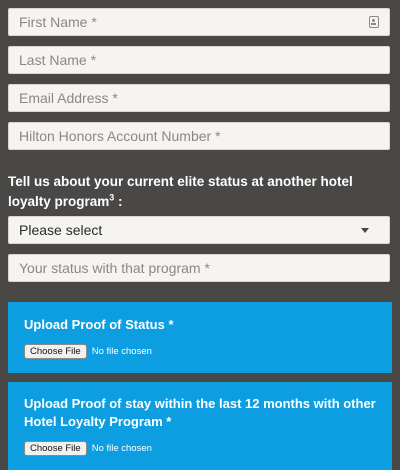 This screenshot has width=400, height=470. What do you see at coordinates (58, 22) in the screenshot?
I see `first-name-placeholder: First Name *` at bounding box center [58, 22].